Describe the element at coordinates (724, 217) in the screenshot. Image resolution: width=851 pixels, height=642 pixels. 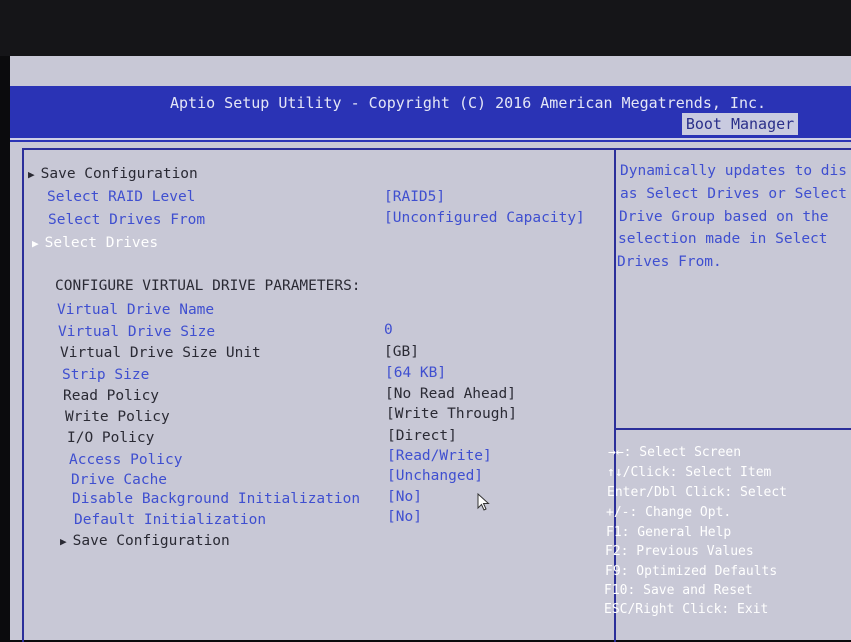
I see `help-text-line: Drive Group based on the` at that location.